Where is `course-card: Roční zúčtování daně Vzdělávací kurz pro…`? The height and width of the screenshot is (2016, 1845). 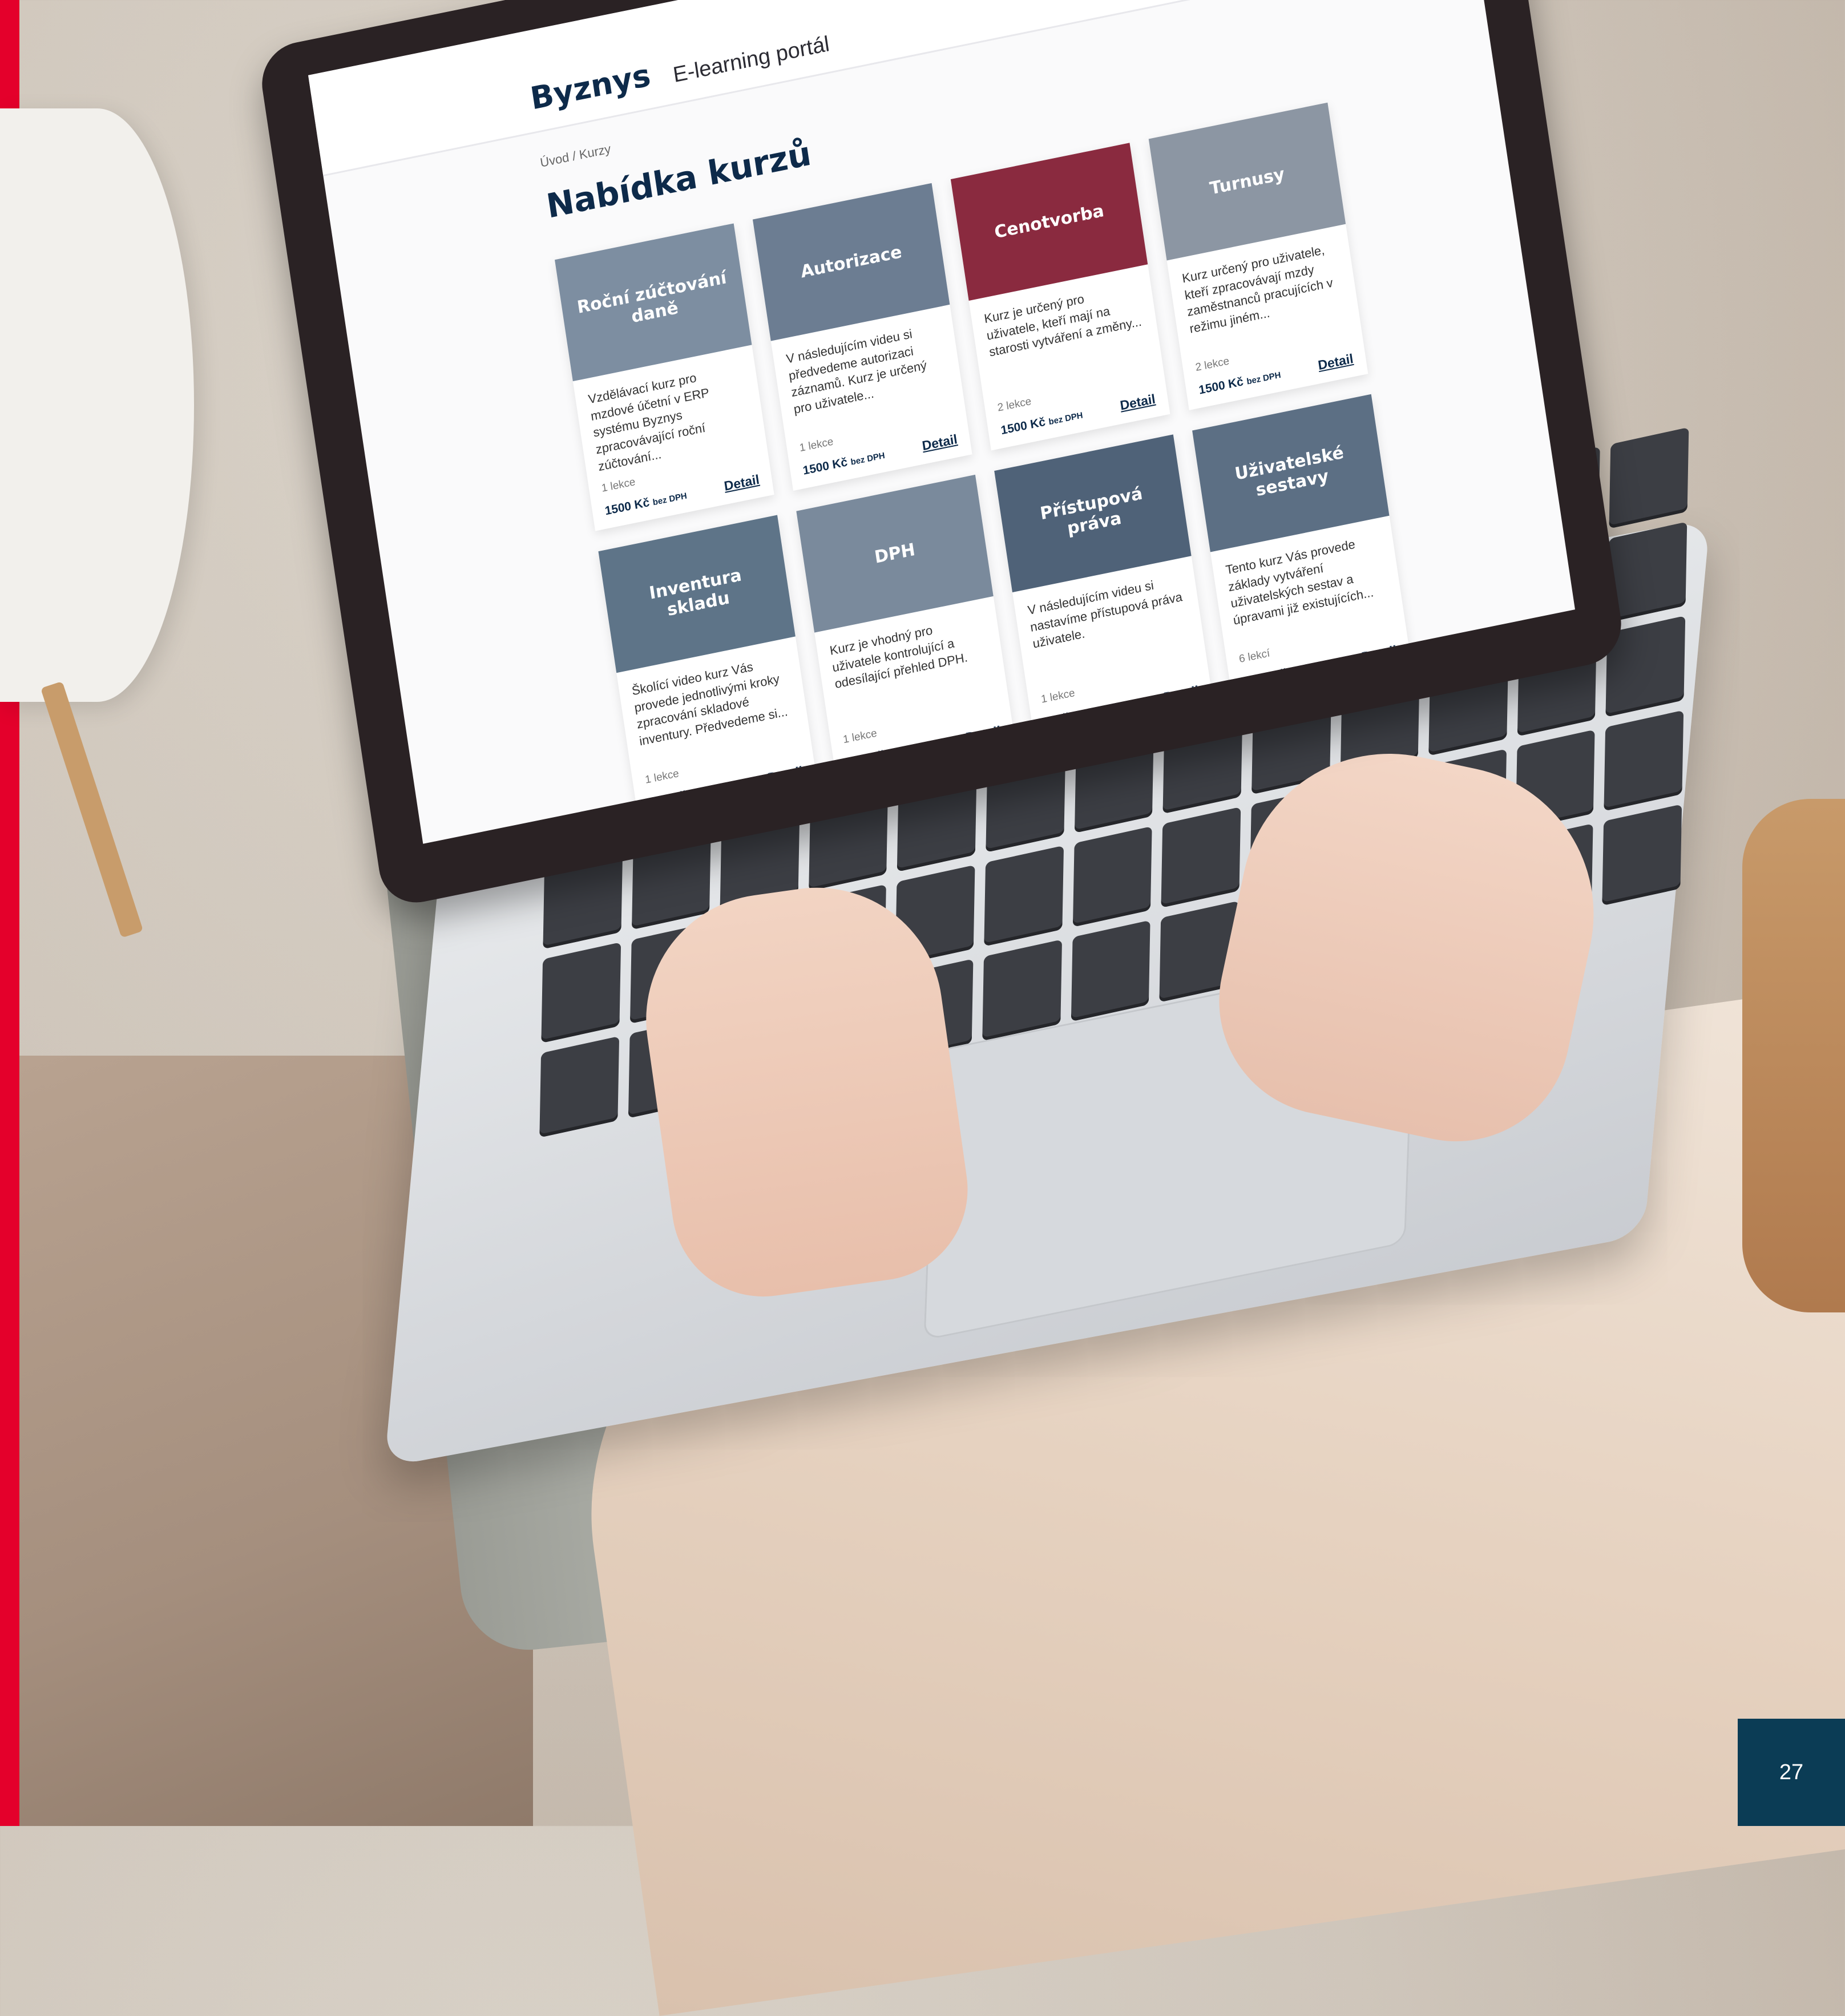 course-card: Roční zúčtování daně Vzdělávací kurz pro… is located at coordinates (664, 377).